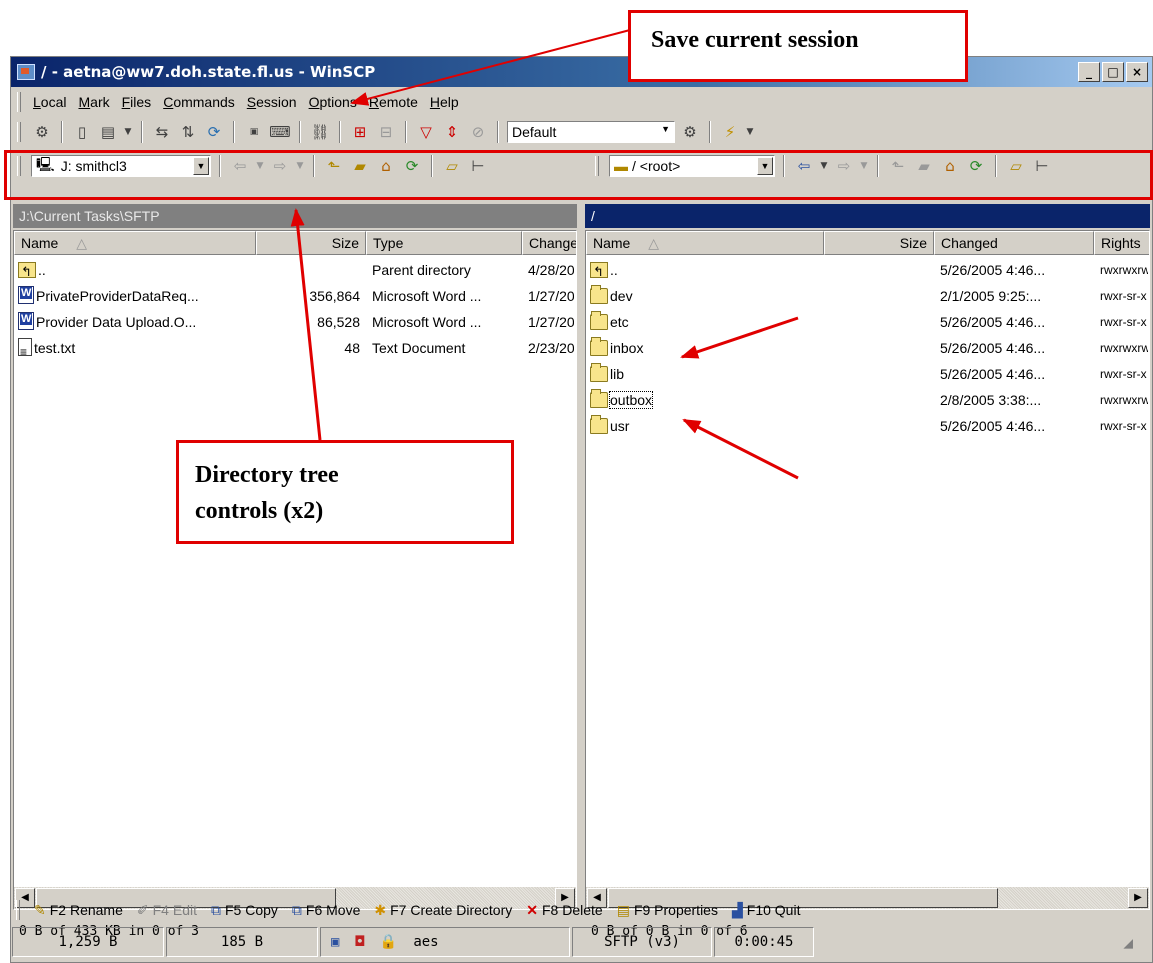  Describe the element at coordinates (642, 942) in the screenshot. I see `protocol-label: SFTP (v3)` at that location.